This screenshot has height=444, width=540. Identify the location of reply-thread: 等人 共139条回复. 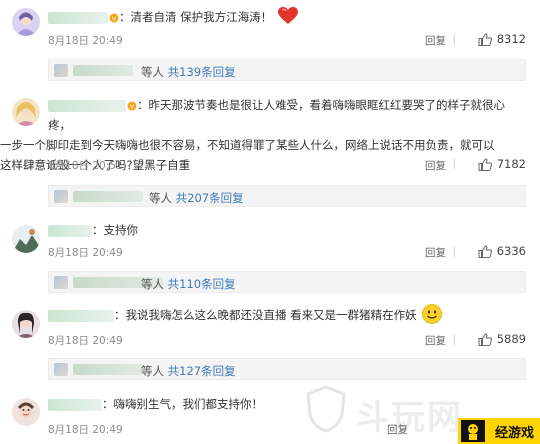
(287, 70).